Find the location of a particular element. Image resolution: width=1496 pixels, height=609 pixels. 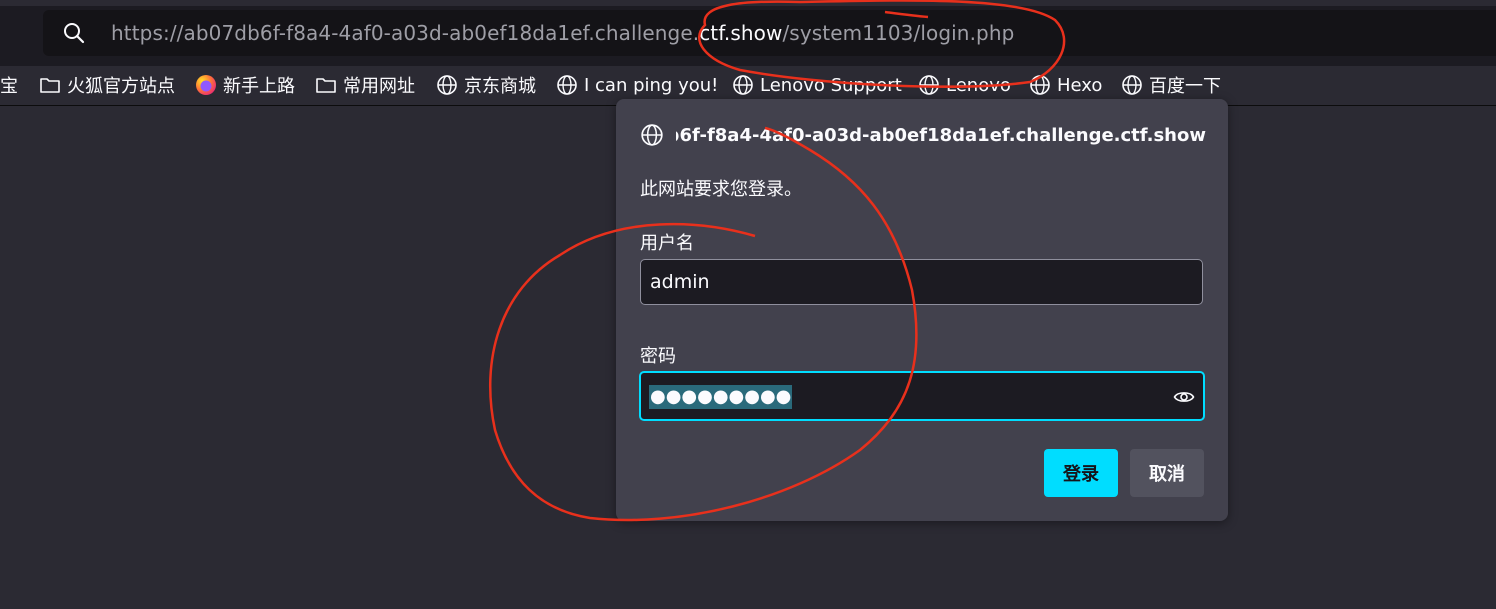

bookmark-lenovo: Lenovo is located at coordinates (964, 85).